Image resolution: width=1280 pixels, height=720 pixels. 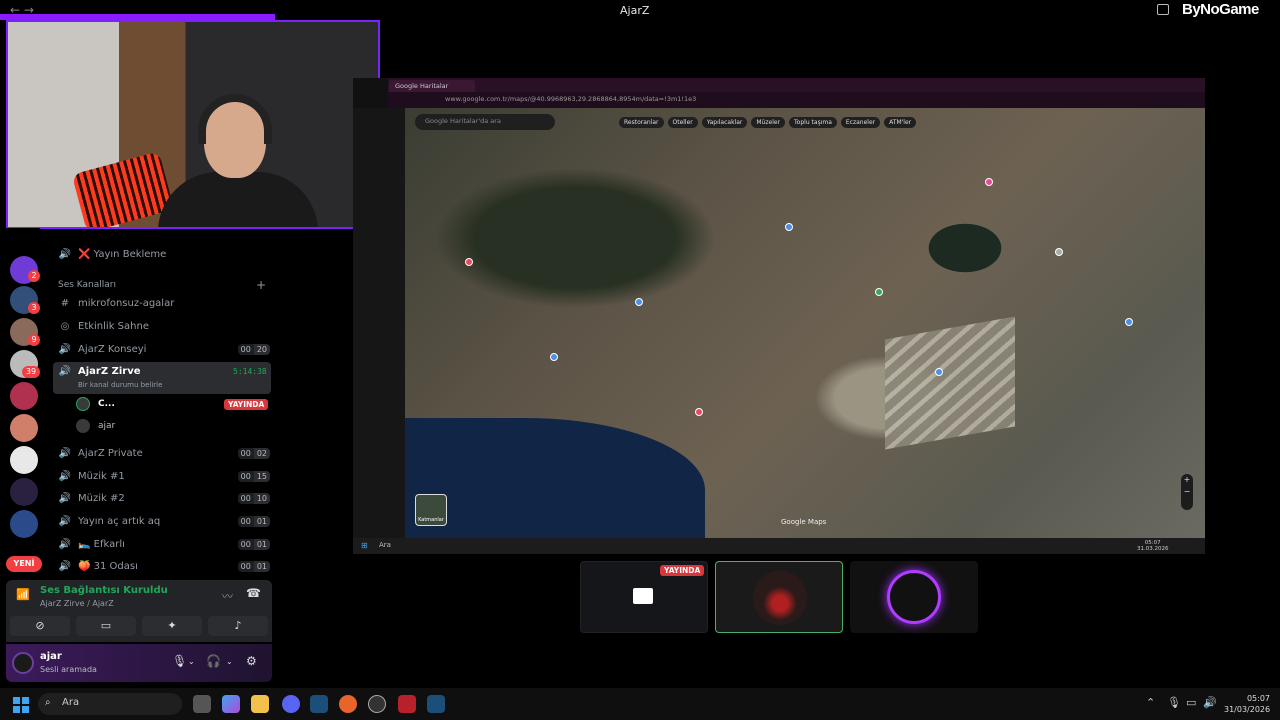 I want to click on headphones-icon: 🎧, so click(x=213, y=661).